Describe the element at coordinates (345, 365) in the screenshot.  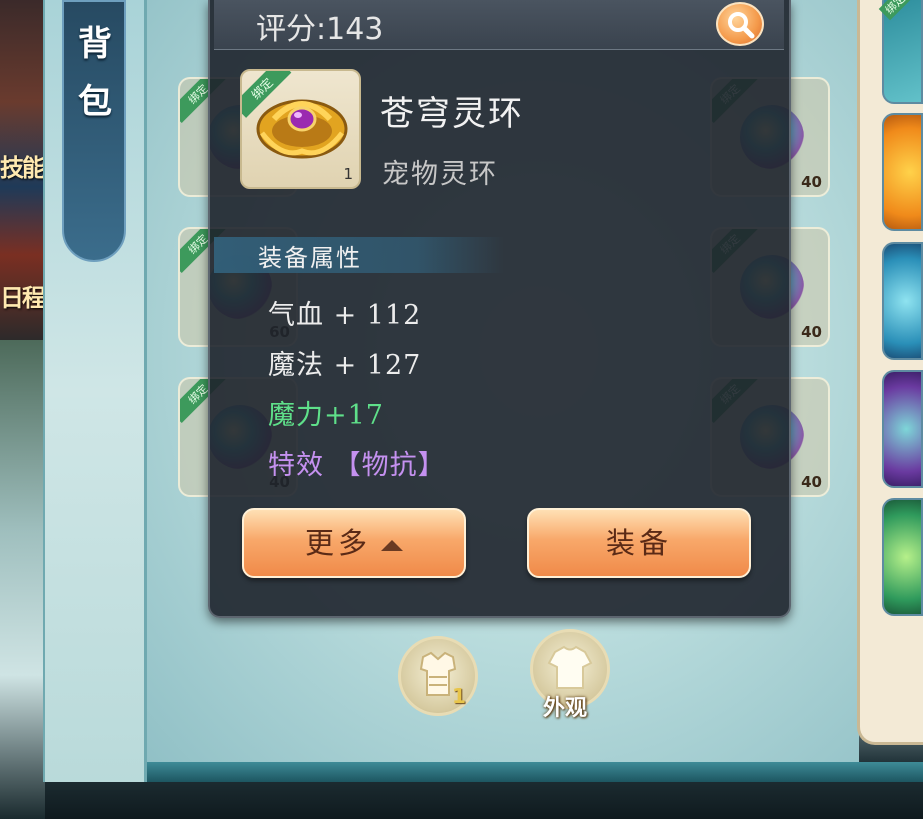
I see `attribute-mp: 魔法 + 127` at that location.